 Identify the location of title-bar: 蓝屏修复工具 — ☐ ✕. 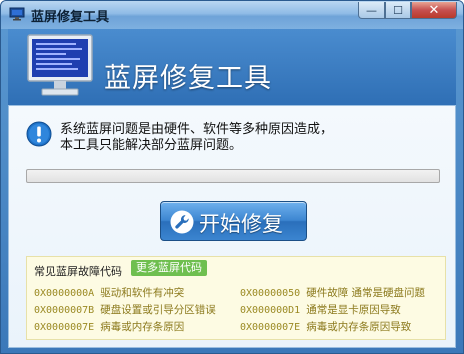
(232, 15).